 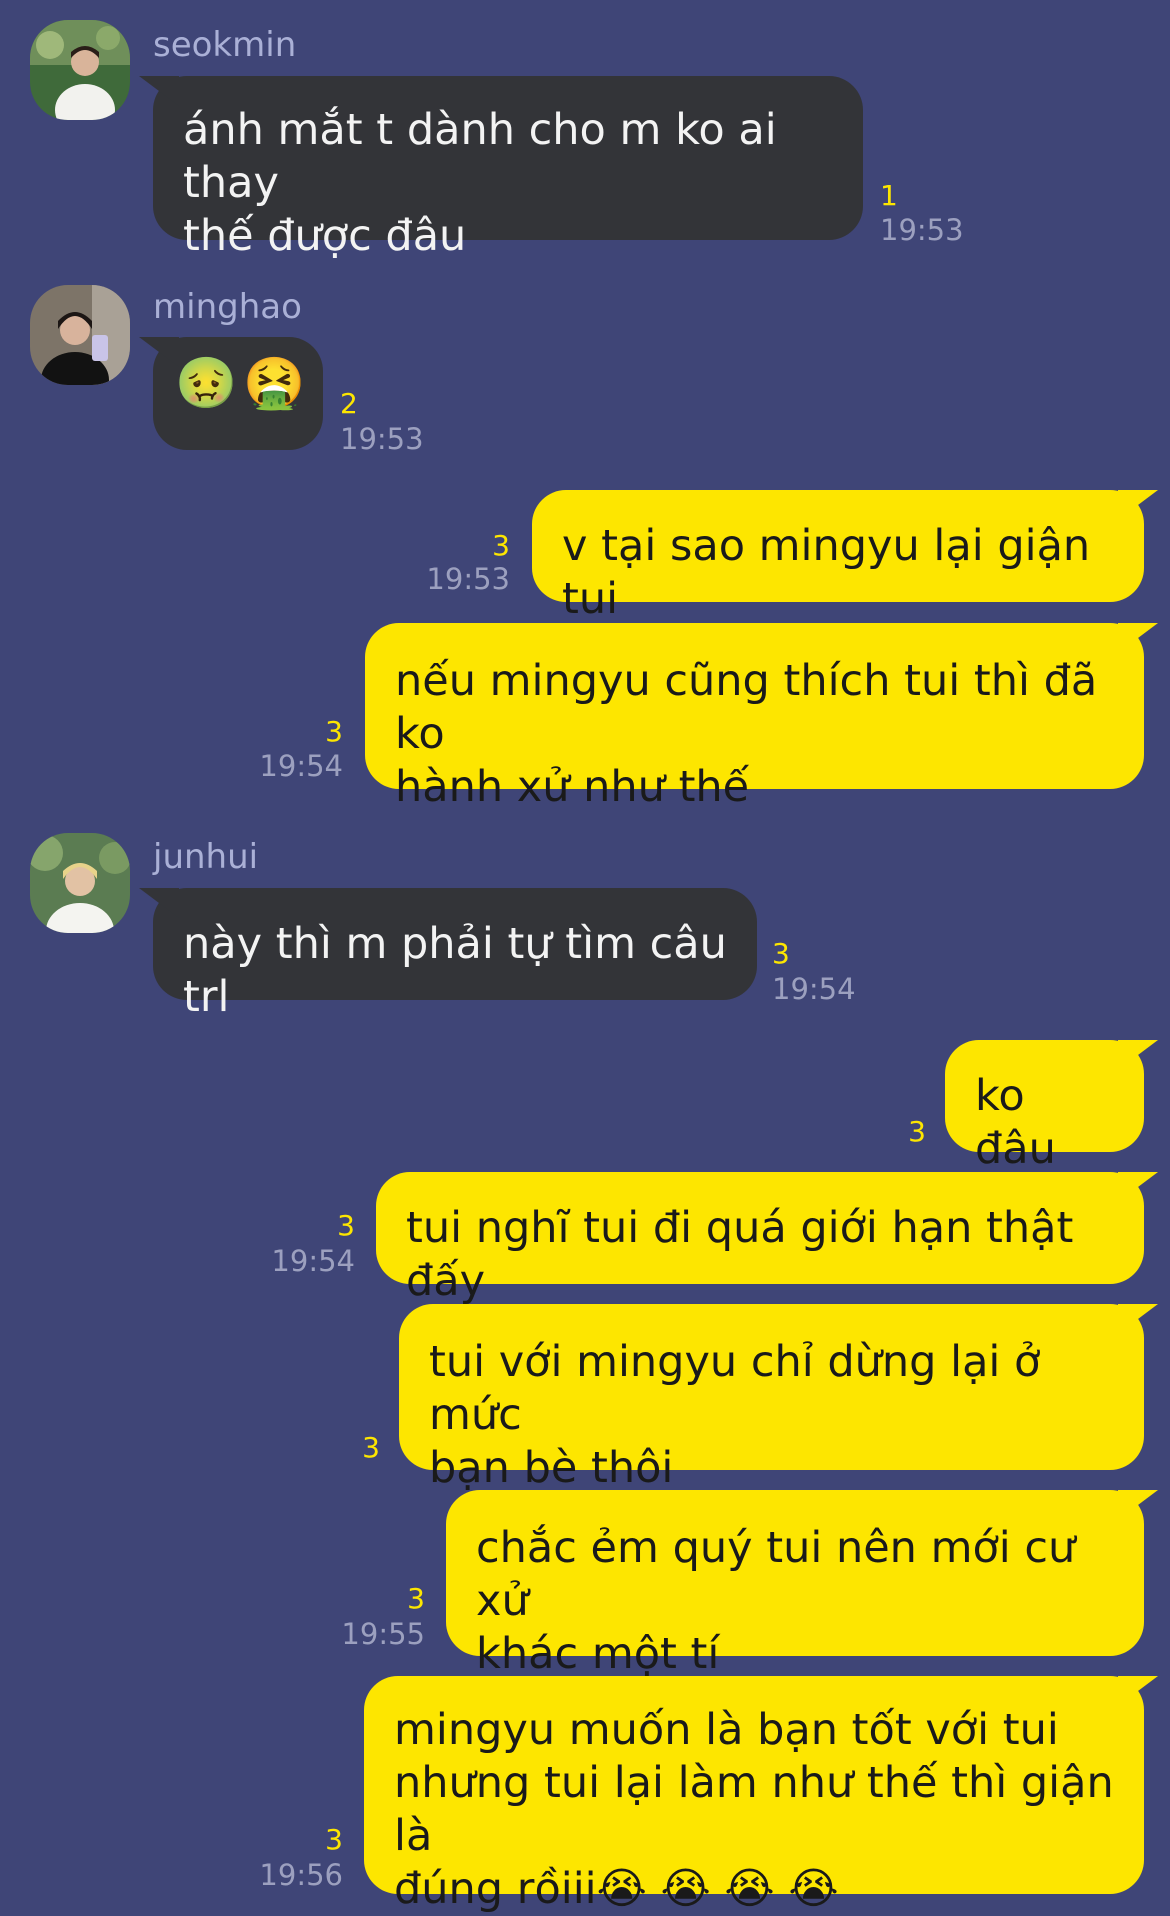 What do you see at coordinates (746, 707) in the screenshot?
I see `message-text: nếu mingyu cũng thích tui thì đã ko` at bounding box center [746, 707].